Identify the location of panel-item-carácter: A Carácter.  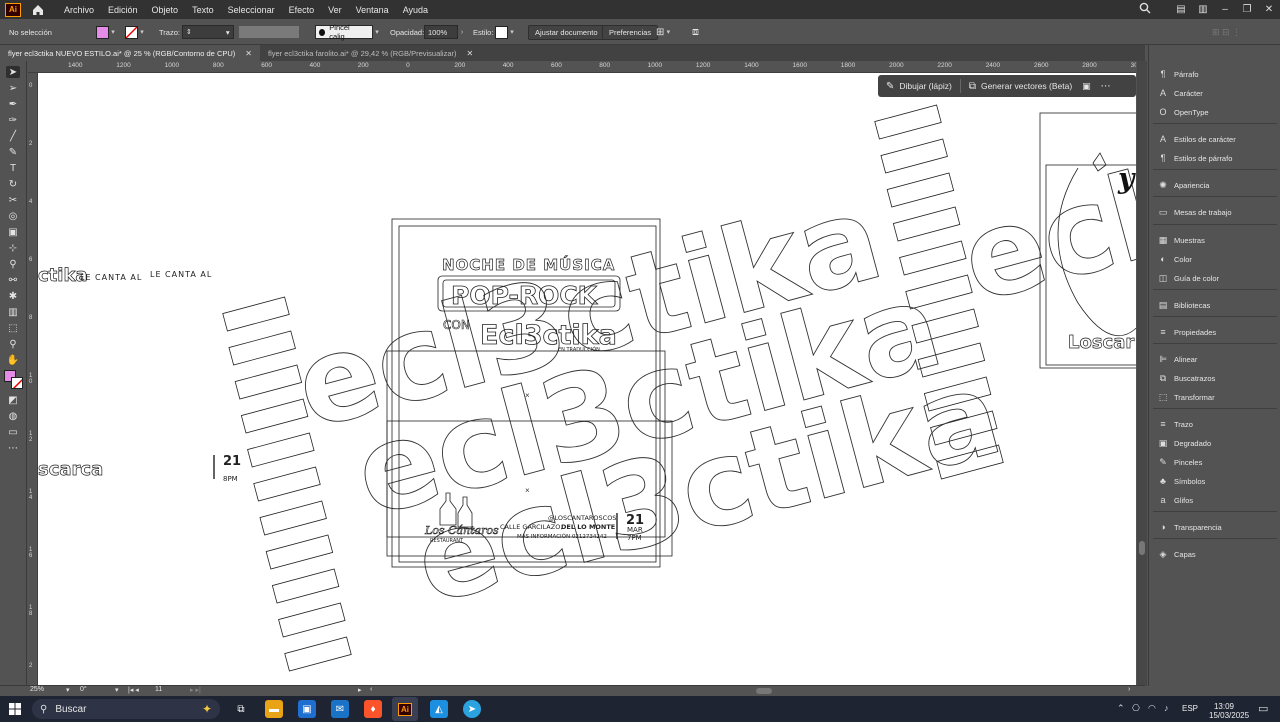
(1180, 93).